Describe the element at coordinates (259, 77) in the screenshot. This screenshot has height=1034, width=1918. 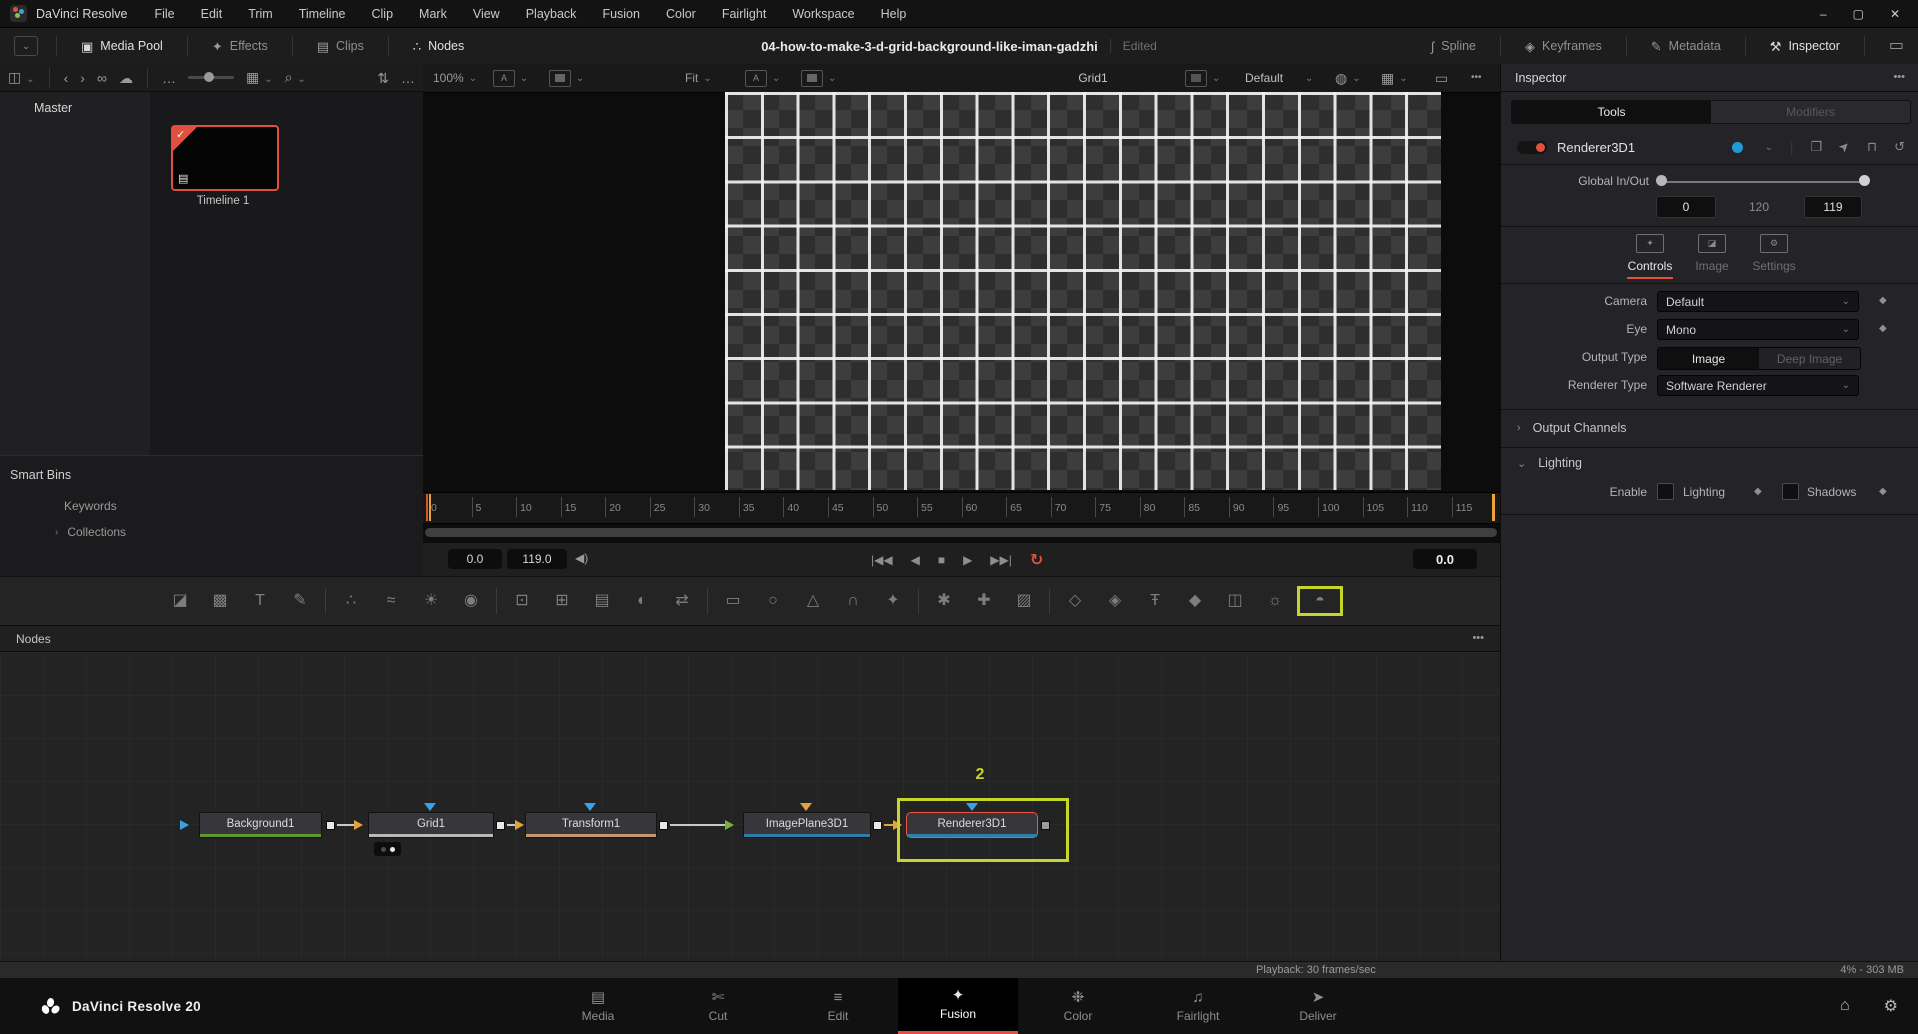
I see `grid-view-icon: ▦ ⌄` at that location.